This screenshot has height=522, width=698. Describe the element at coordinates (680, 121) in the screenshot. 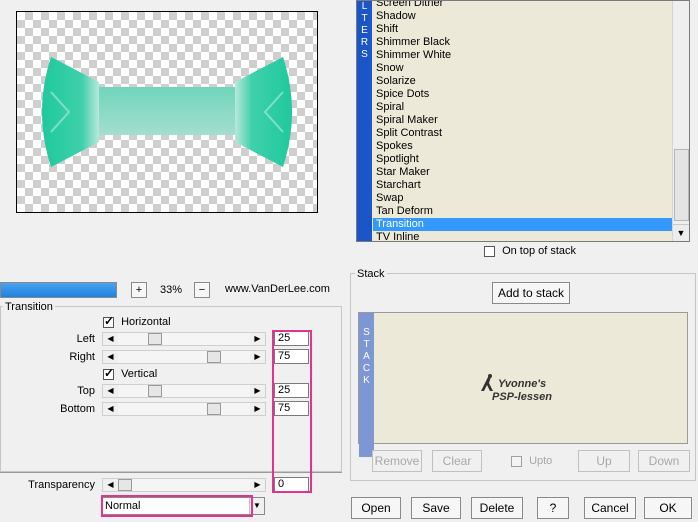

I see `filter-list-scrollbar: ▼` at that location.